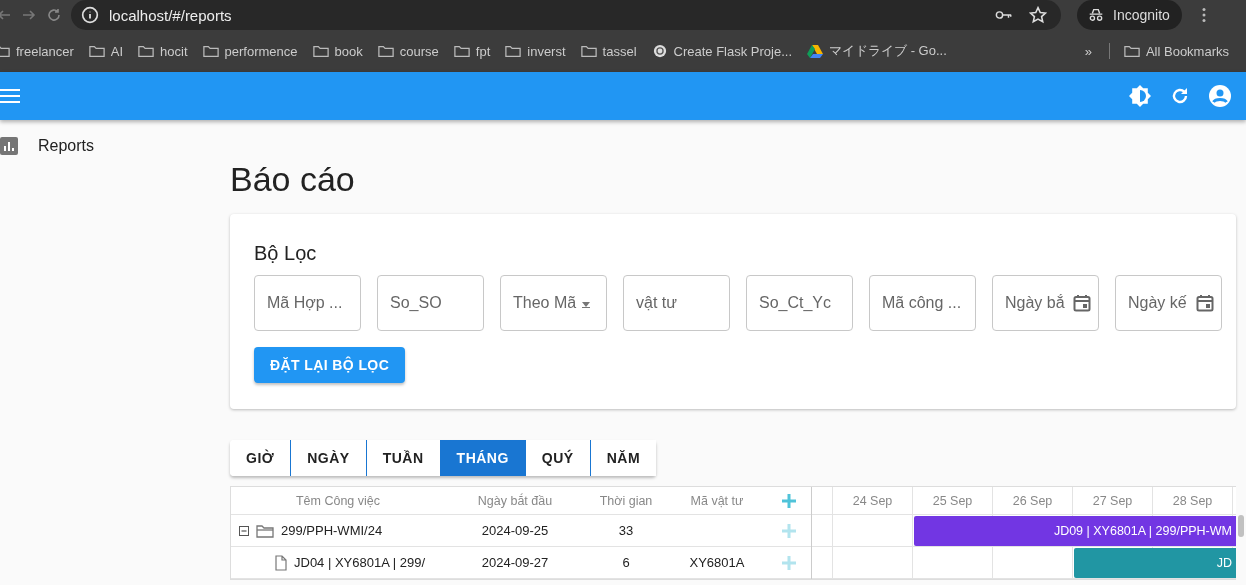 This screenshot has width=1246, height=585. What do you see at coordinates (286, 253) in the screenshot?
I see `filter-title: Bộ Lọc` at bounding box center [286, 253].